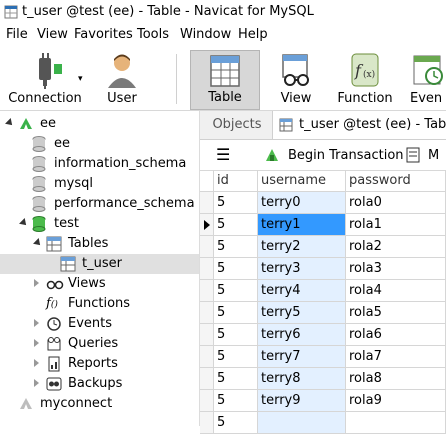 The image size is (446, 434). What do you see at coordinates (396, 335) in the screenshot?
I see `grid-cell-password: rola6` at bounding box center [396, 335].